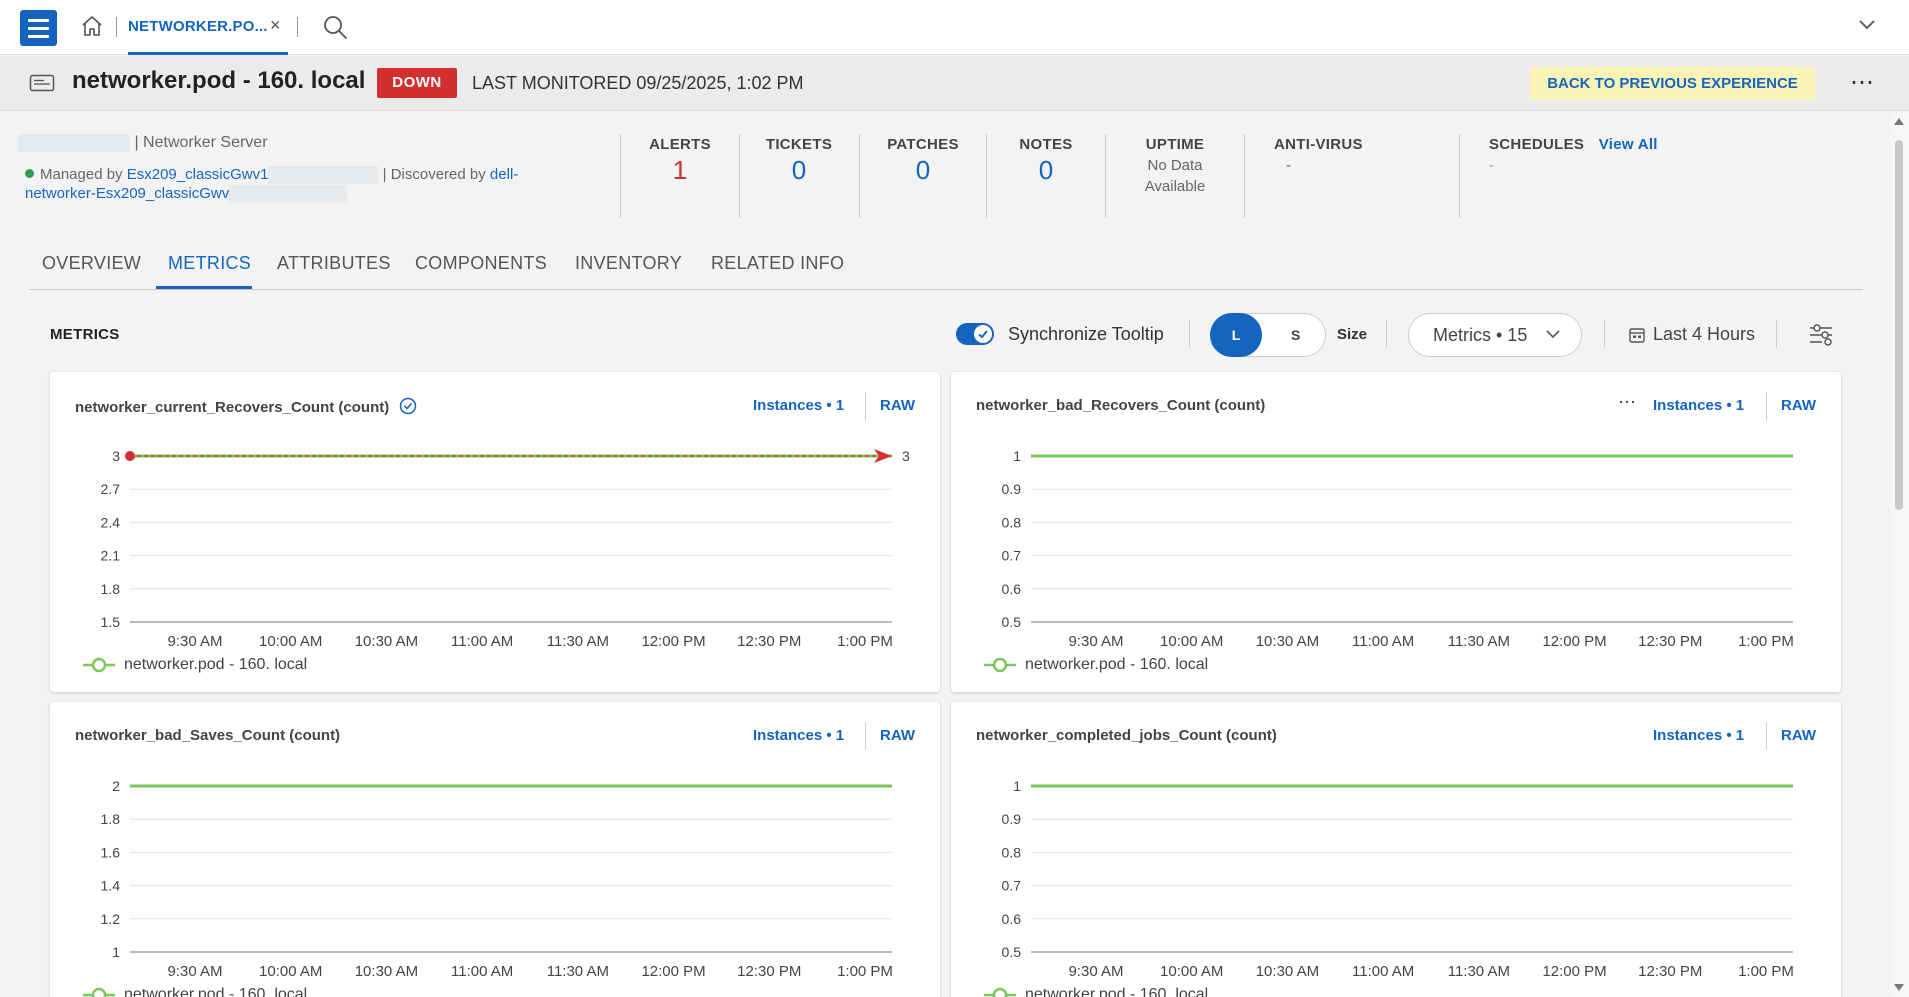 The width and height of the screenshot is (1909, 997). Describe the element at coordinates (628, 263) in the screenshot. I see `tab-inventory: INVENTORY` at that location.